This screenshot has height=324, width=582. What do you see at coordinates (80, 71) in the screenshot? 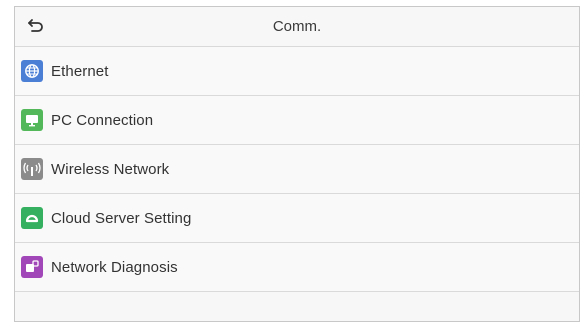
I see `menu-item-label: Ethernet` at bounding box center [80, 71].